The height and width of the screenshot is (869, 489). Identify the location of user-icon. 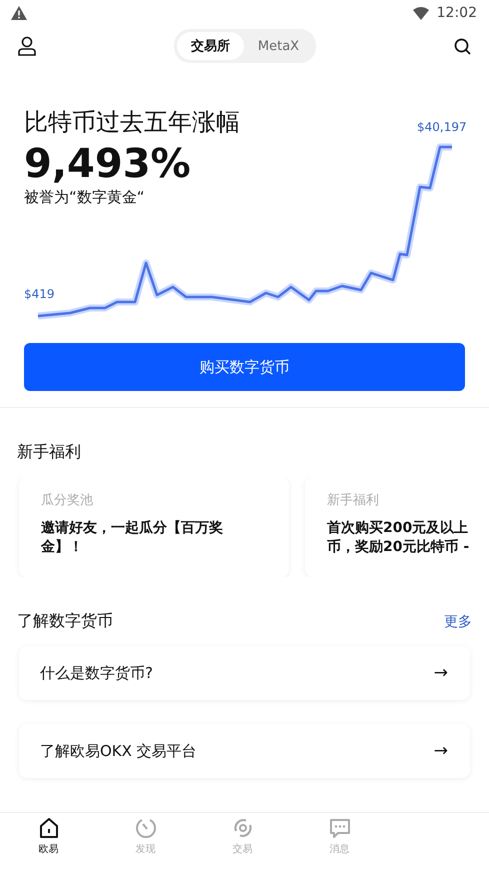
(27, 46).